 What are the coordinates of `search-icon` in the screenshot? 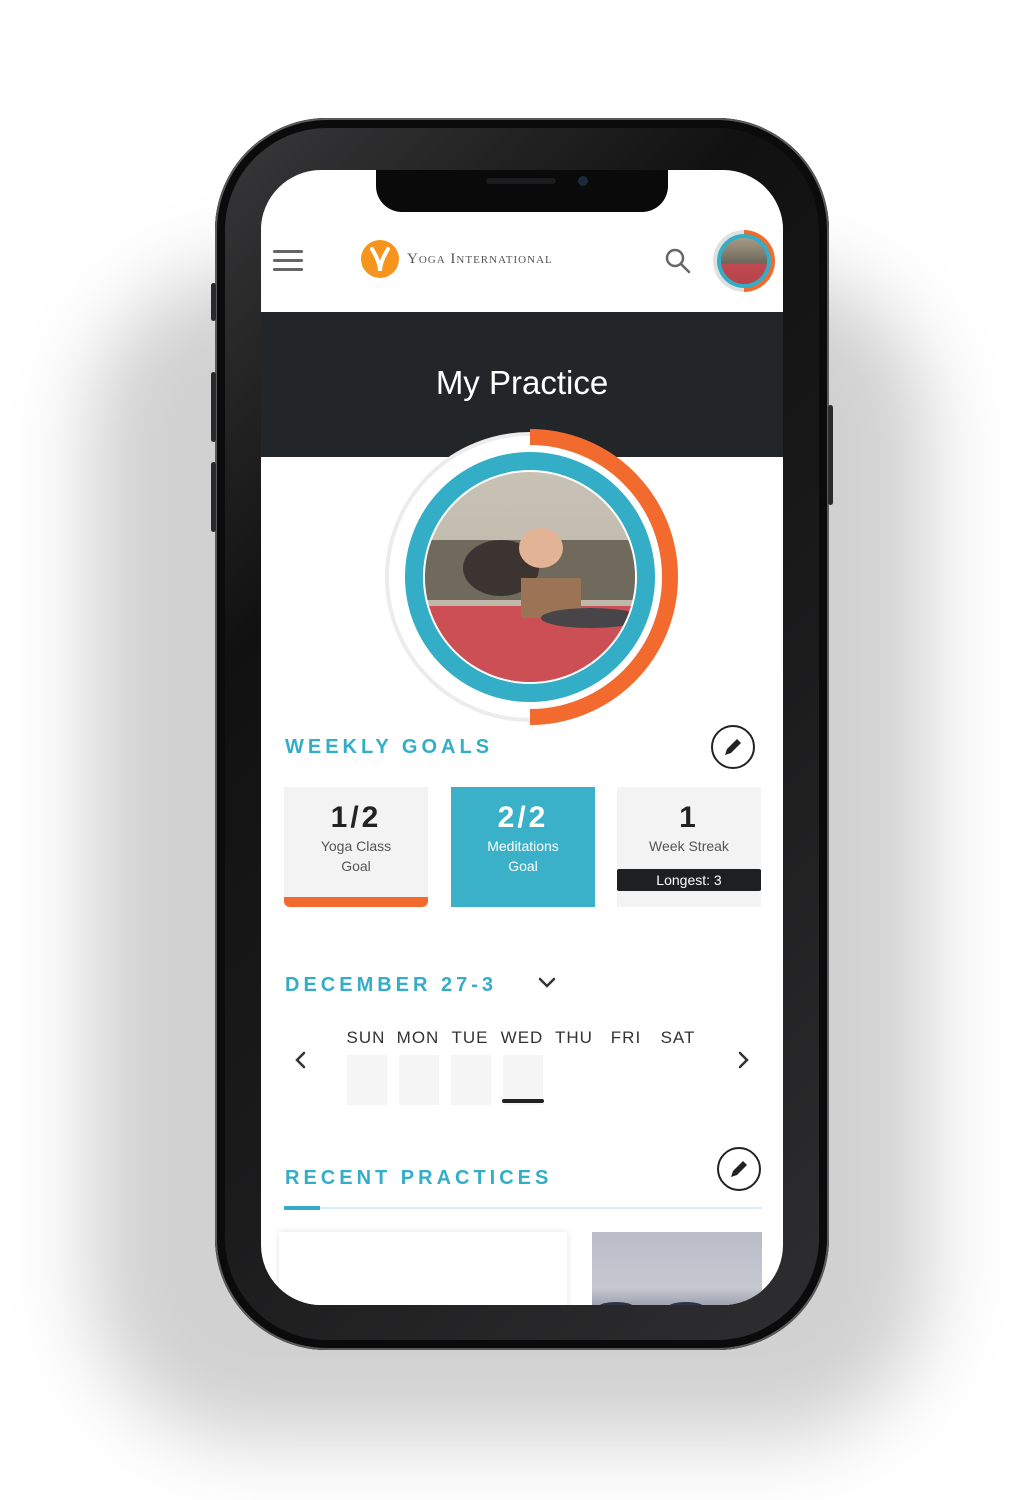 It's located at (678, 261).